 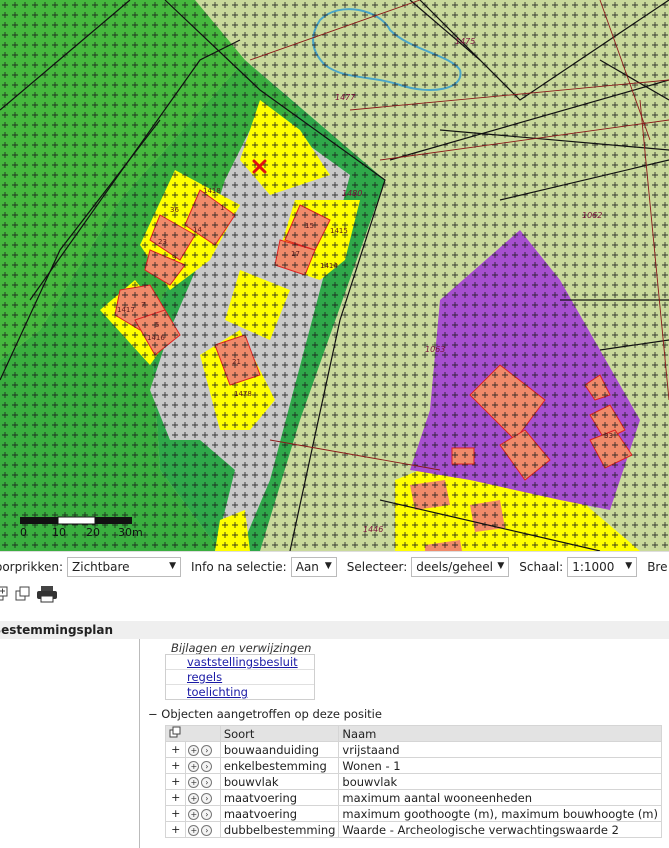 What do you see at coordinates (240, 692) in the screenshot?
I see `link-toelichting: toelichting` at bounding box center [240, 692].